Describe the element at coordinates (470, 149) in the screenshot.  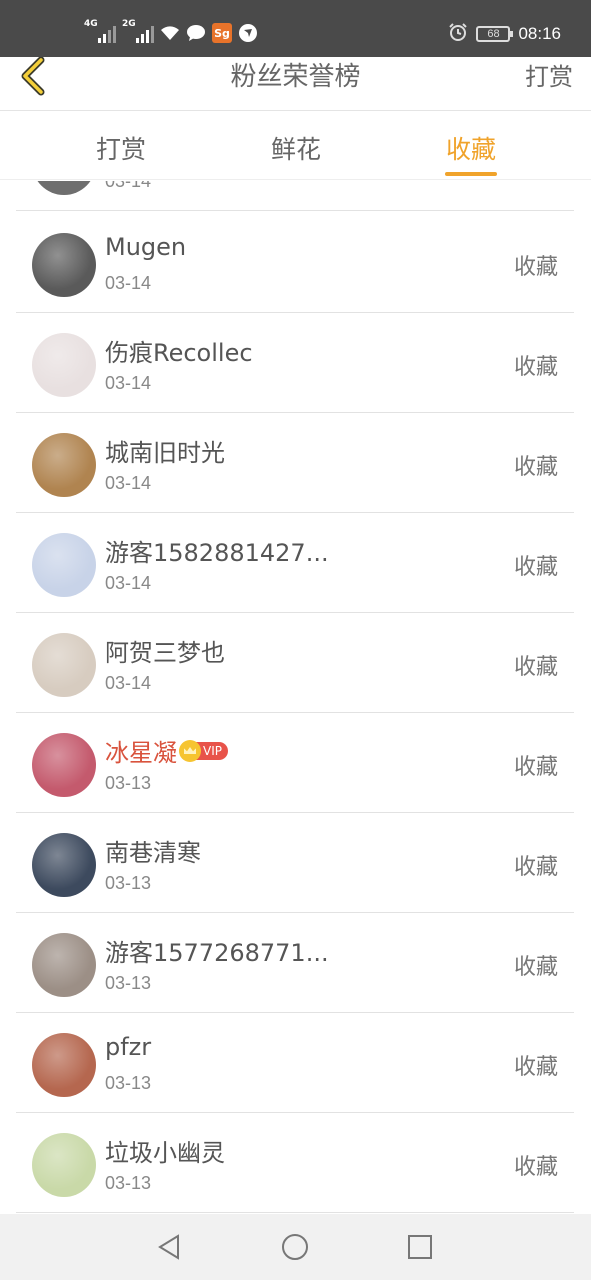
I see `tab-label: 收藏` at that location.